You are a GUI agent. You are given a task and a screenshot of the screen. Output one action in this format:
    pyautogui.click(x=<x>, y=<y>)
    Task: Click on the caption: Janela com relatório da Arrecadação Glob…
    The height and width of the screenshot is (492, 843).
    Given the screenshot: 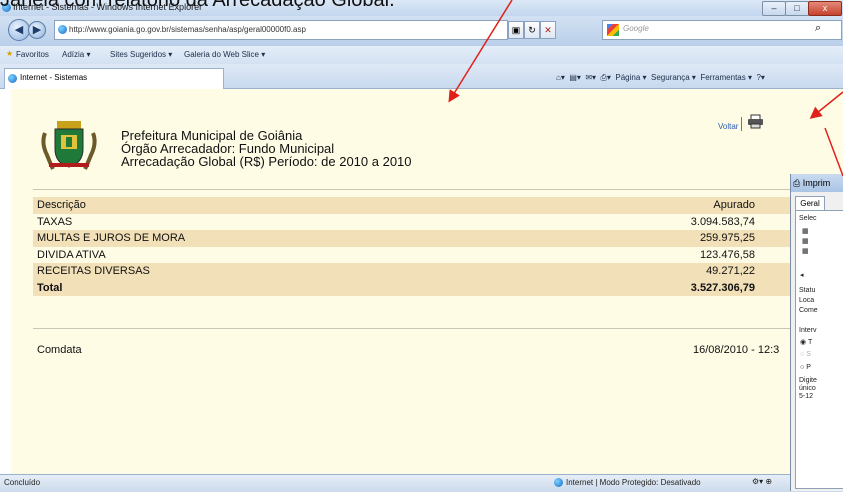 What is the action you would take?
    pyautogui.click(x=197, y=5)
    